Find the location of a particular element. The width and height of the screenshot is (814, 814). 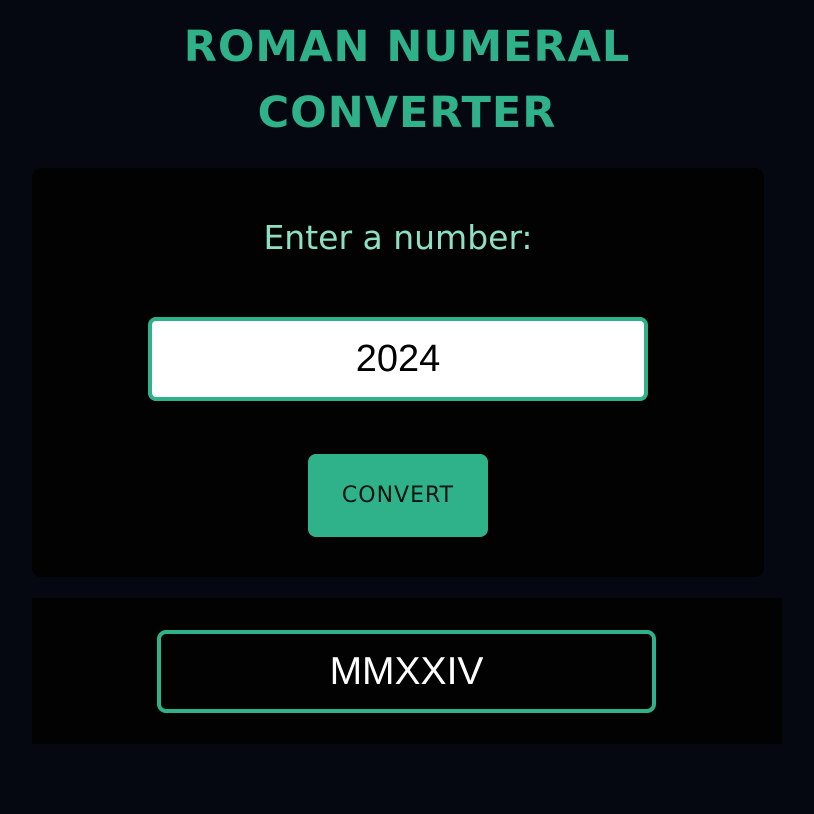

roman-numeral-value: MMXXIV is located at coordinates (406, 671).